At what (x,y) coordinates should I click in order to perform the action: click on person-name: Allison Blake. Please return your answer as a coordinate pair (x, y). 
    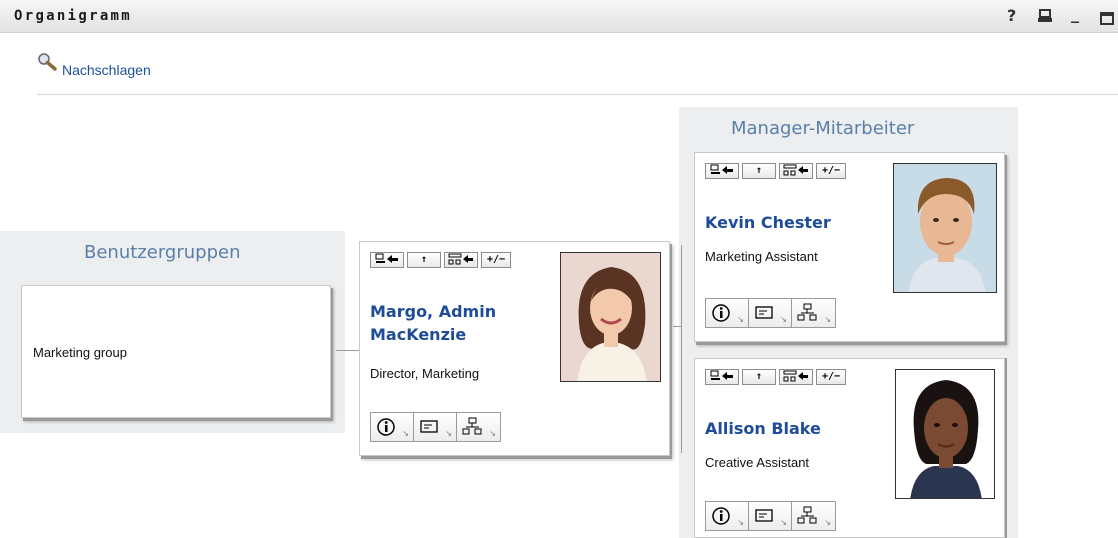
    Looking at the image, I should click on (763, 428).